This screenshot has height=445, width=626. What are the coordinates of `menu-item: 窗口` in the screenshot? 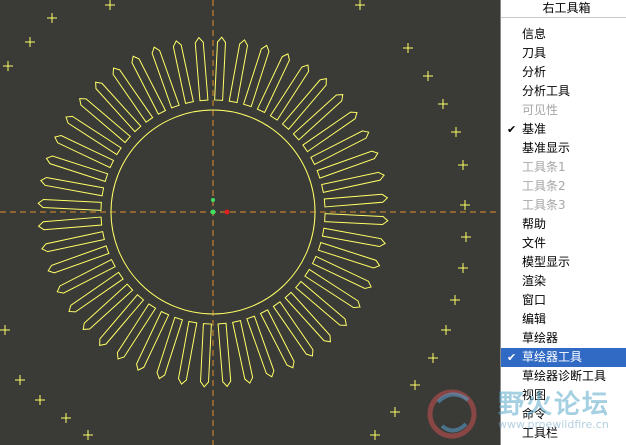 It's located at (563, 300).